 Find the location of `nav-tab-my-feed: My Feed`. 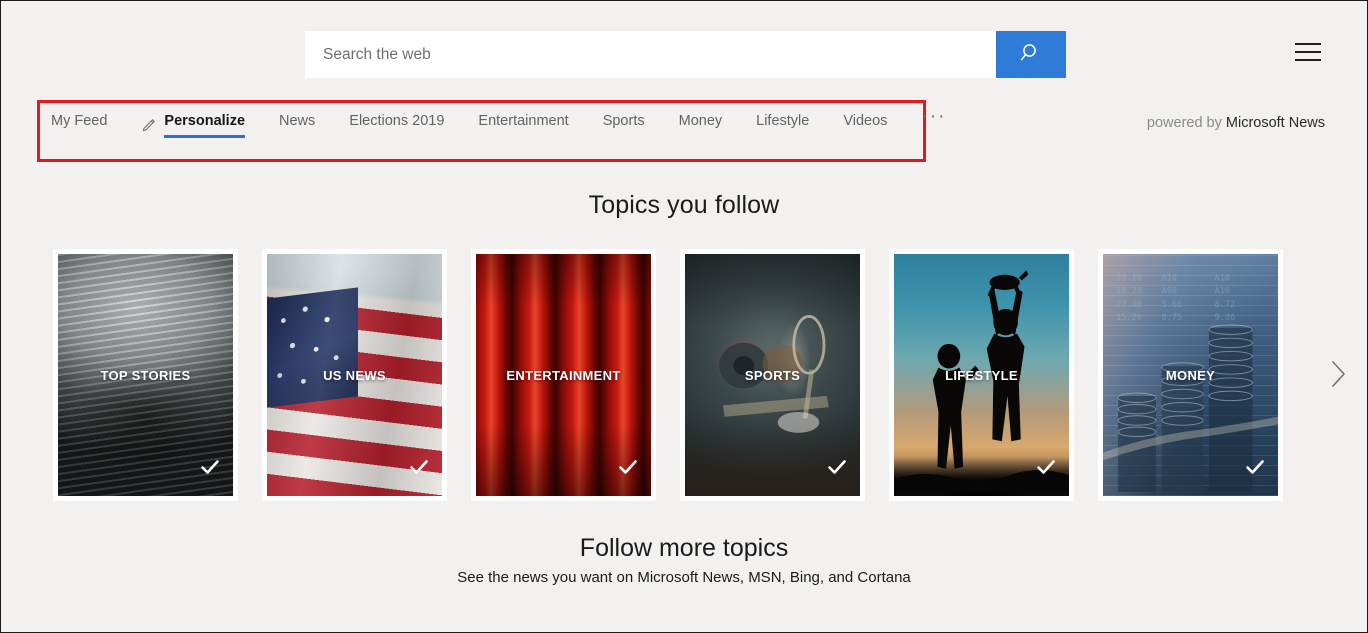

nav-tab-my-feed: My Feed is located at coordinates (79, 125).